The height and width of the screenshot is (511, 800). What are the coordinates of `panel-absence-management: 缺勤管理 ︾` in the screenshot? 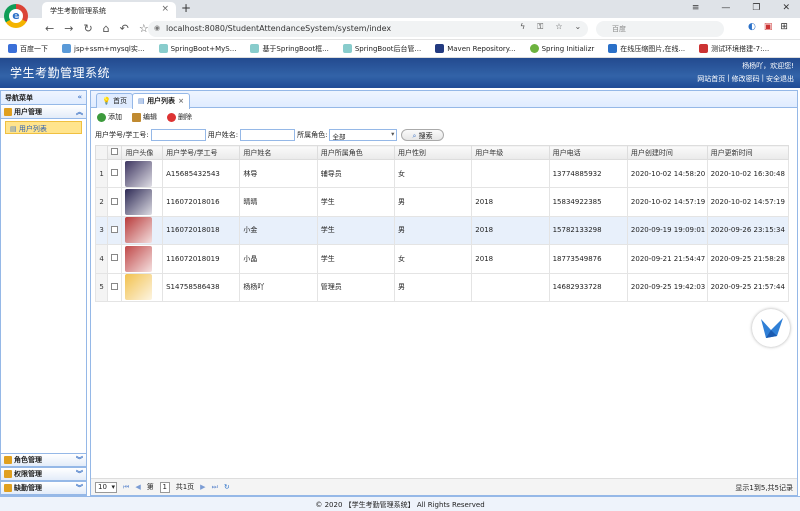 It's located at (43, 488).